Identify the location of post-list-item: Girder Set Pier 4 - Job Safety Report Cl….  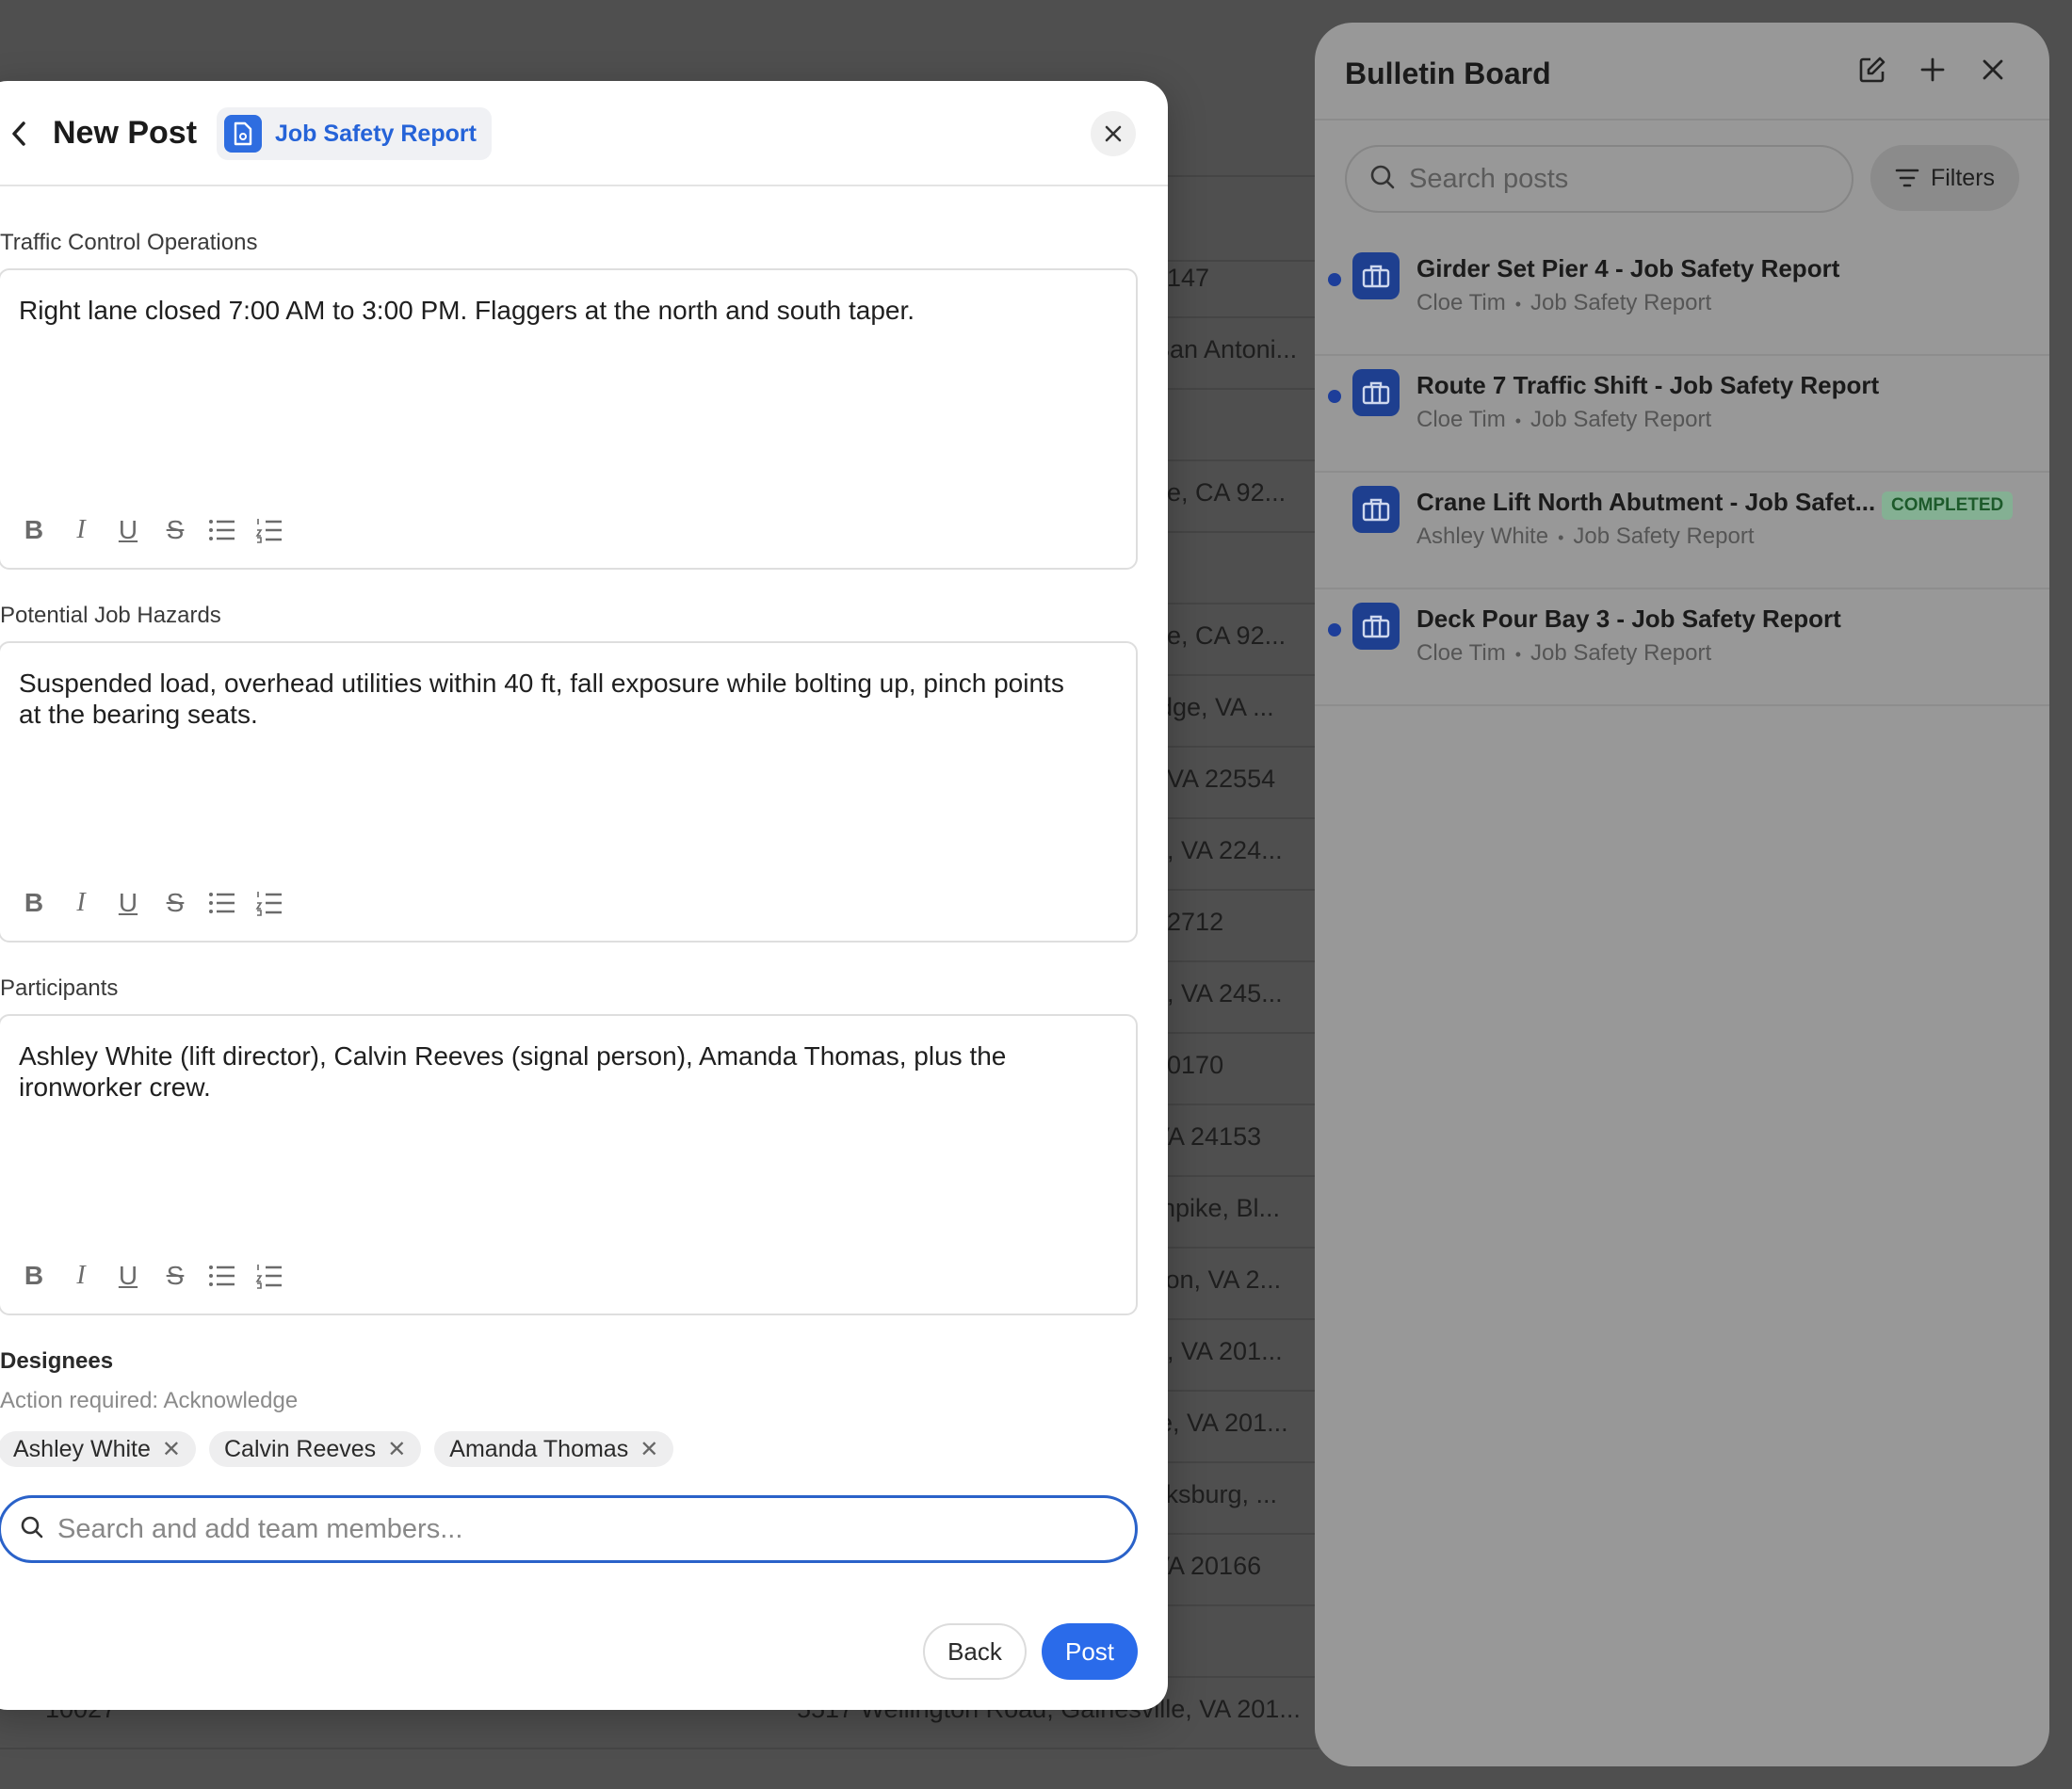
(1682, 297).